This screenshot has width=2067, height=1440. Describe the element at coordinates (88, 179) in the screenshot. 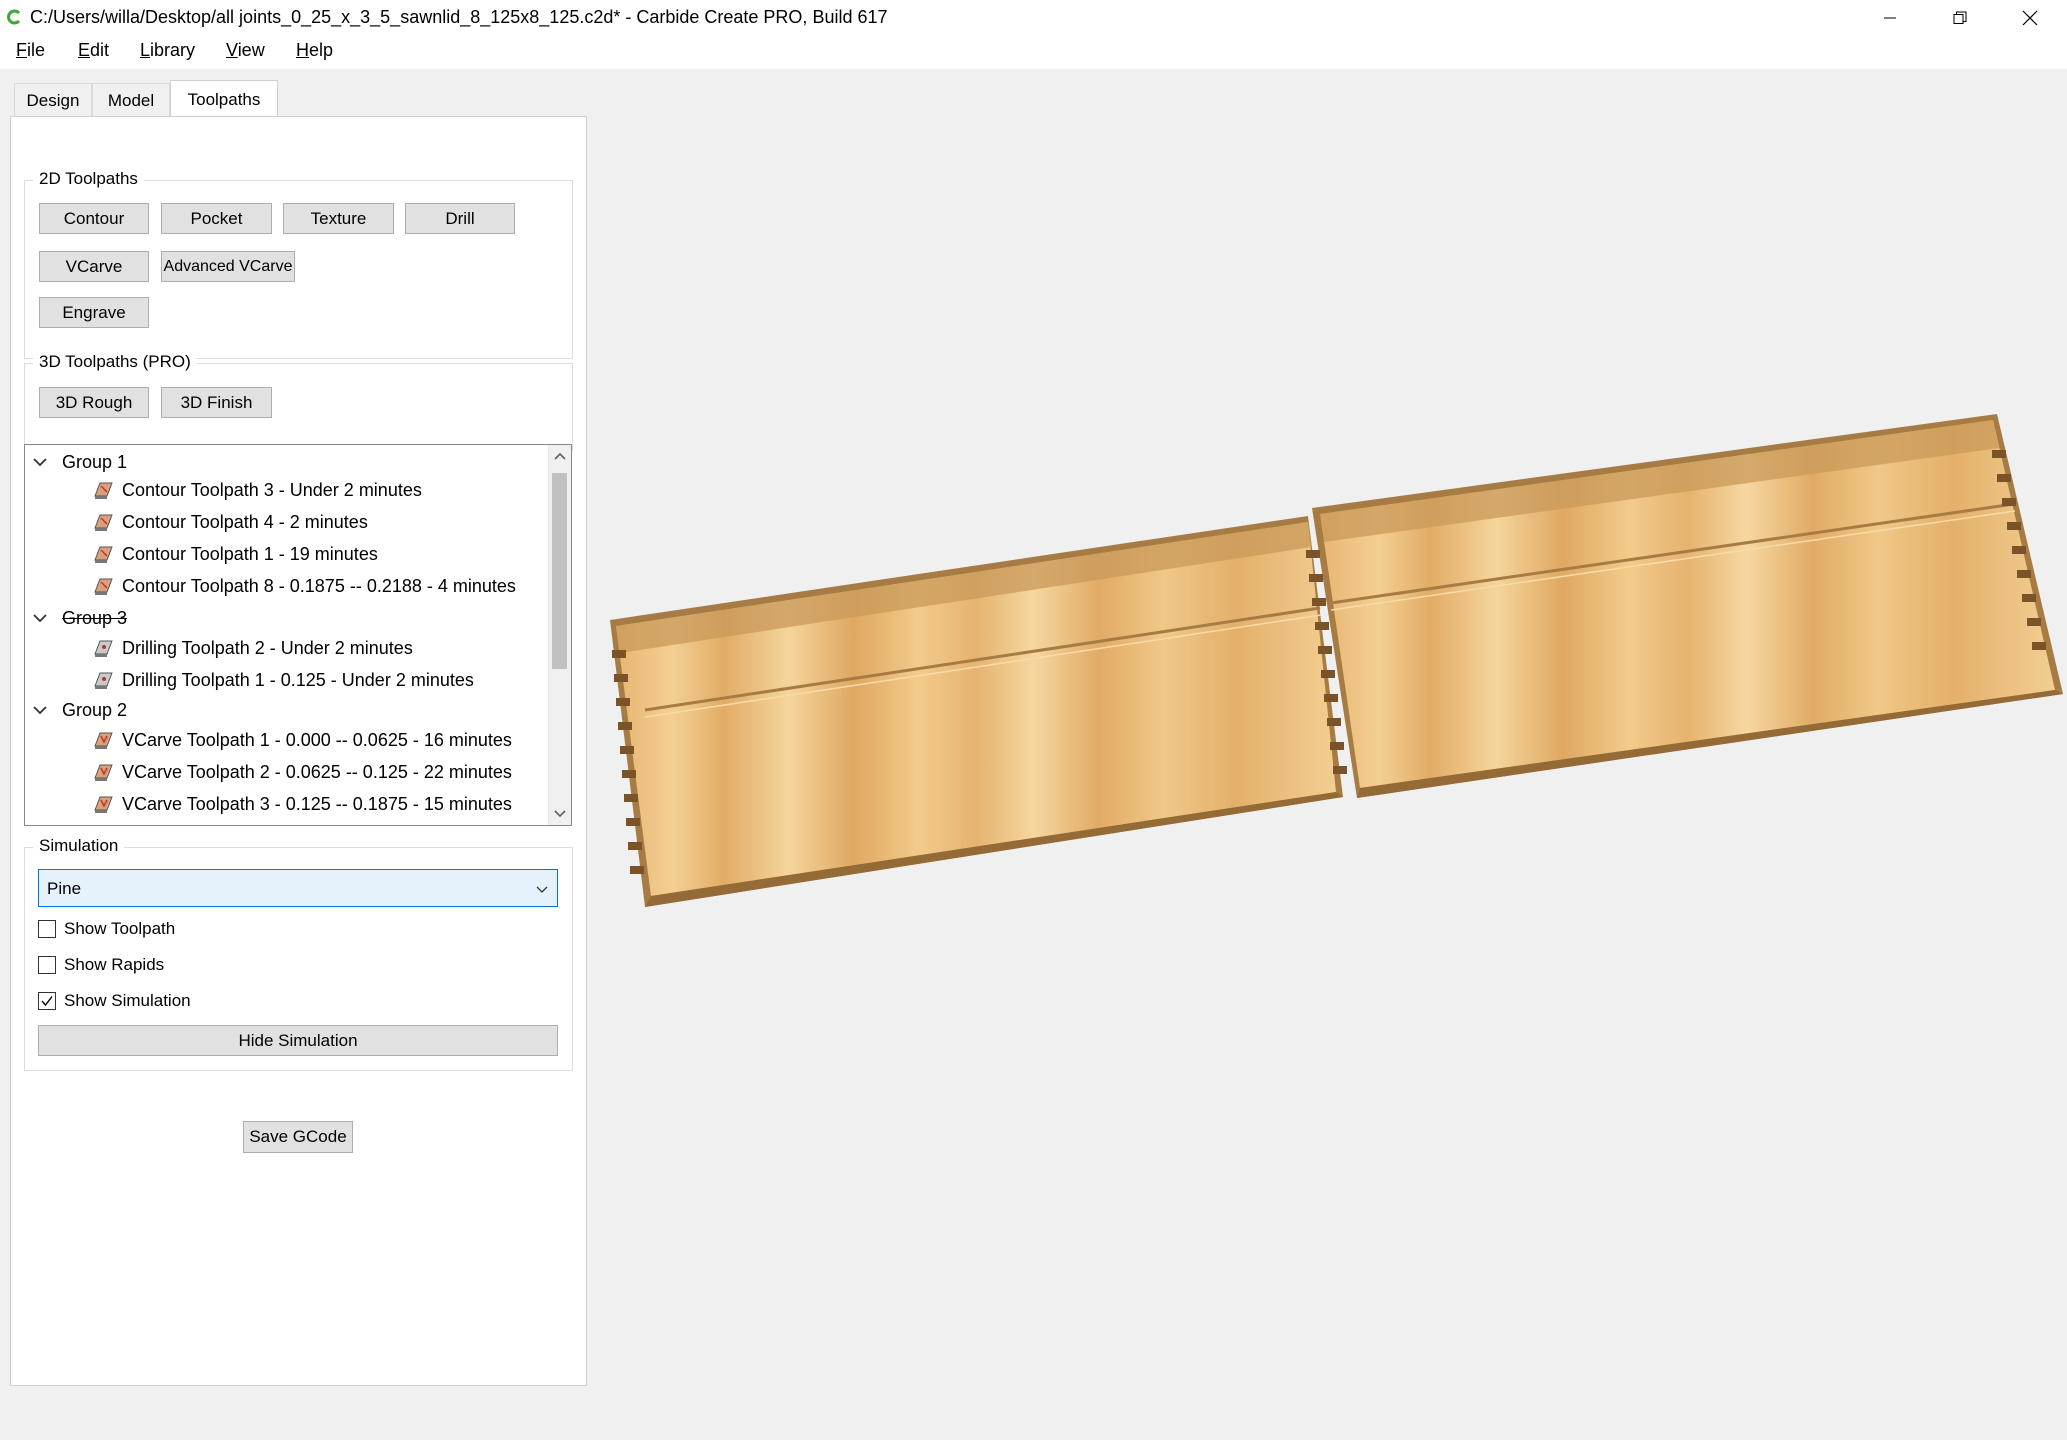

I see `toolpaths-2d-title: 2D Toolpaths` at that location.